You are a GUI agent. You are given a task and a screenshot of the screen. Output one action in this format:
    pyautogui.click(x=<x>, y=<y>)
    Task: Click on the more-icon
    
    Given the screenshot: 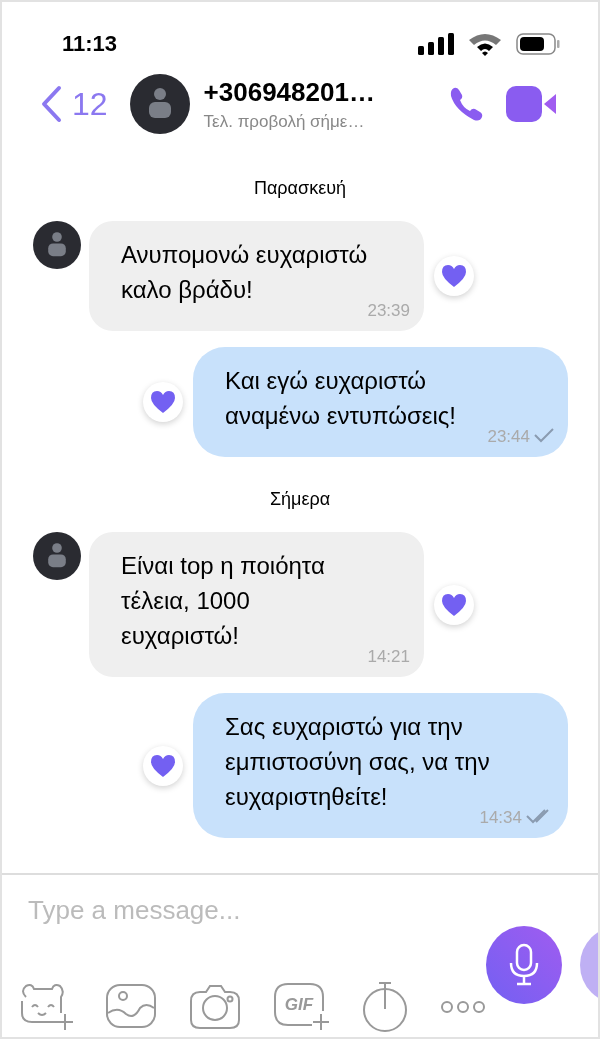 What is the action you would take?
    pyautogui.click(x=463, y=1007)
    